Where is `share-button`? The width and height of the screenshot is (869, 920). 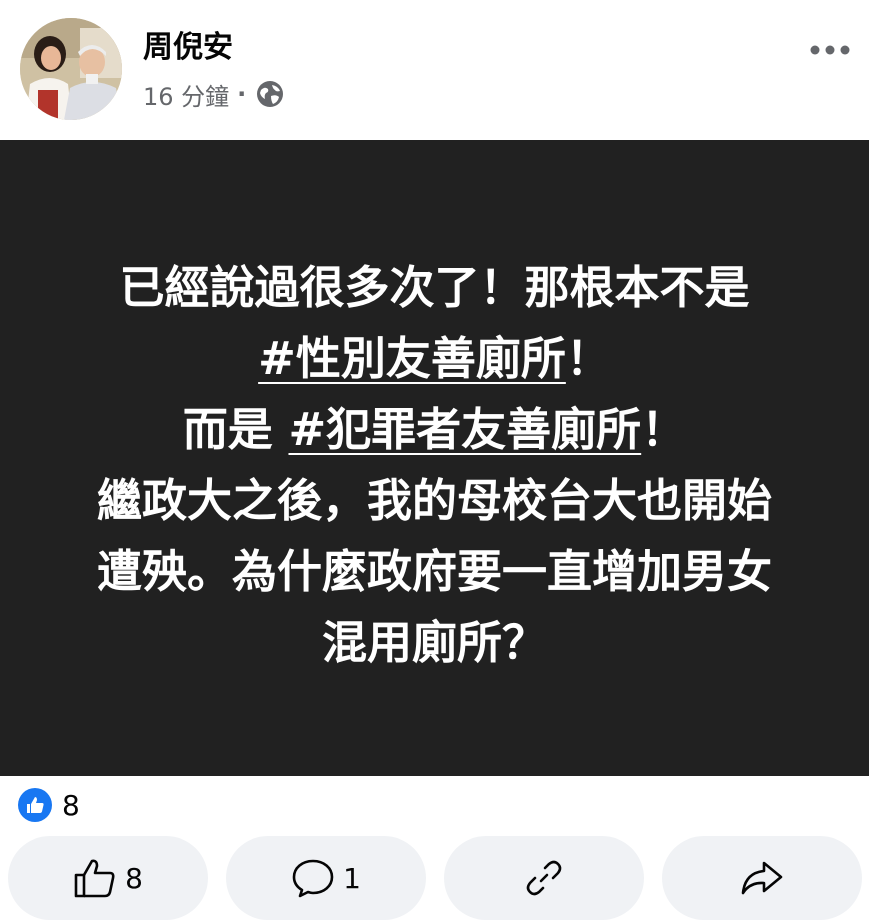
share-button is located at coordinates (762, 878).